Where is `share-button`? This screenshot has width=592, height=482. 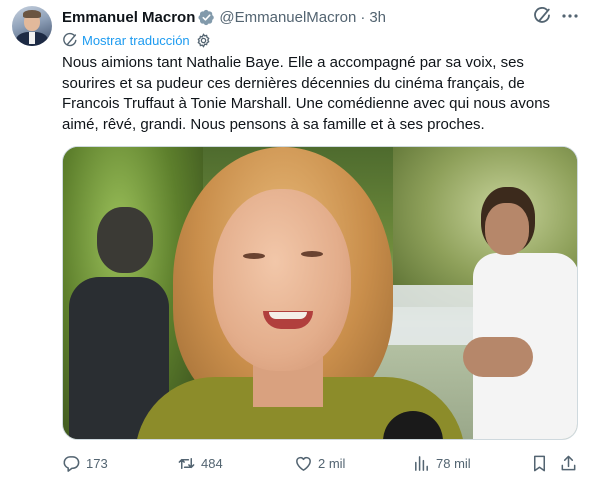 share-button is located at coordinates (568, 463).